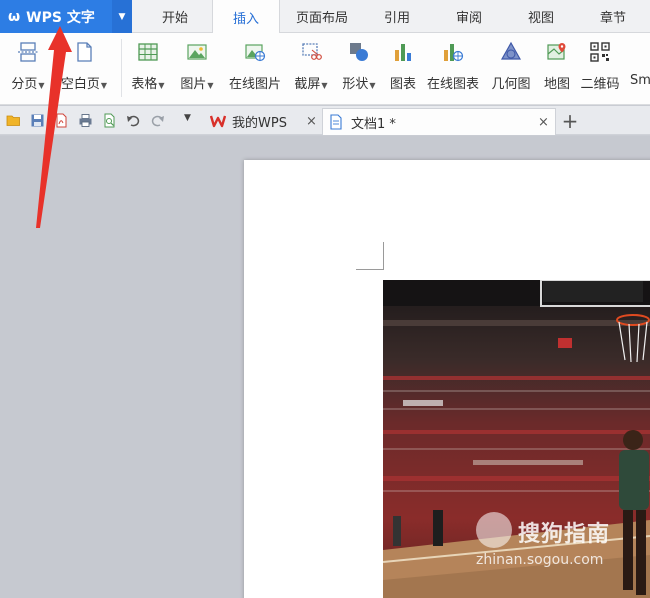  Describe the element at coordinates (403, 52) in the screenshot. I see `chart-icon` at that location.